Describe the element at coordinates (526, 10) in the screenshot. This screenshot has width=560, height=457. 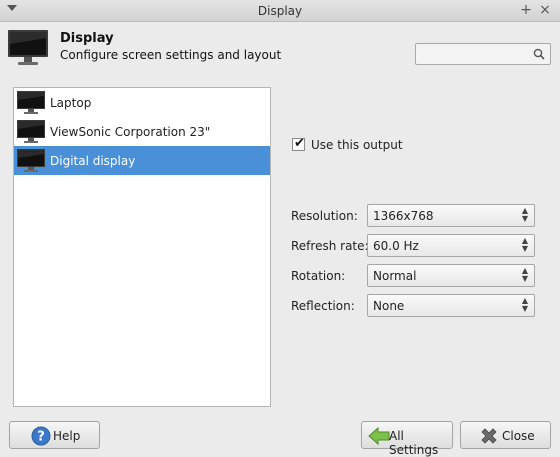
I see `maximize-icon: +` at that location.